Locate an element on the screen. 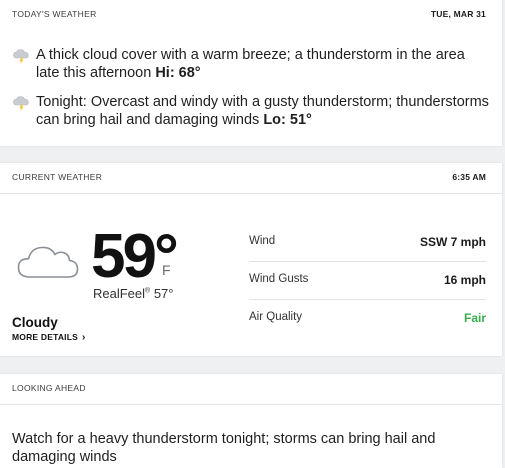 This screenshot has height=468, width=505. detail-row-wind: Wind SSW 7 mph is located at coordinates (367, 243).